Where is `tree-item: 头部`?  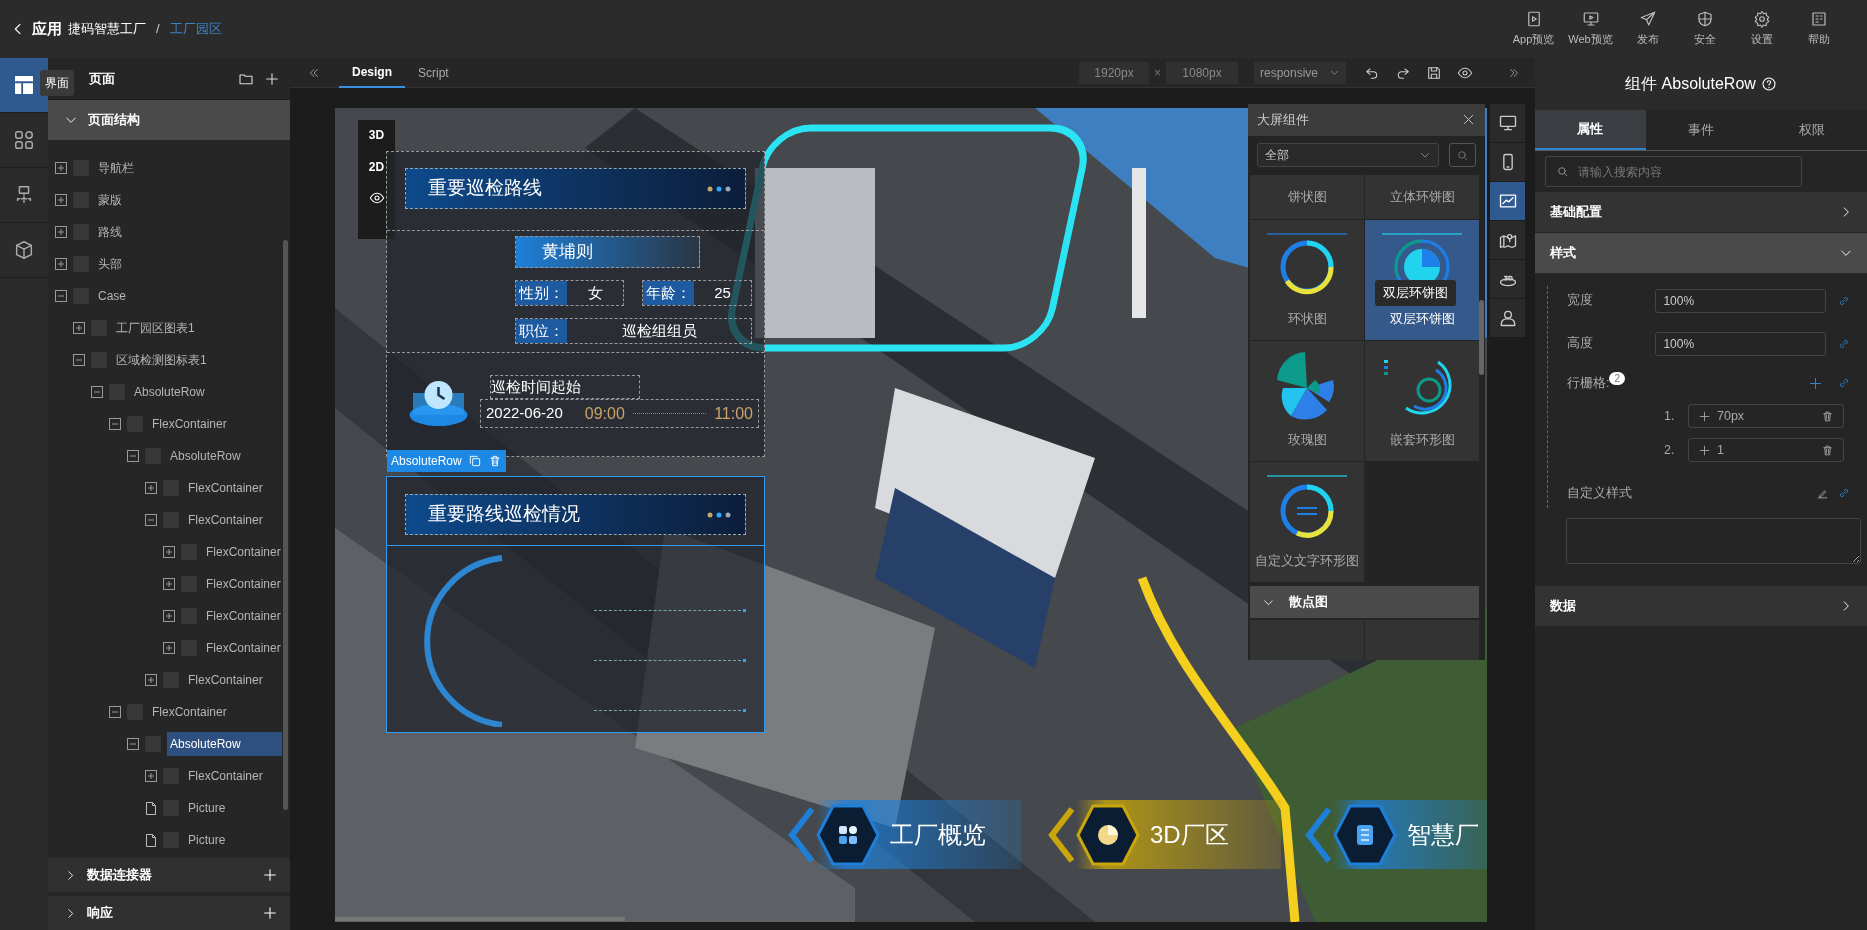 tree-item: 头部 is located at coordinates (188, 264).